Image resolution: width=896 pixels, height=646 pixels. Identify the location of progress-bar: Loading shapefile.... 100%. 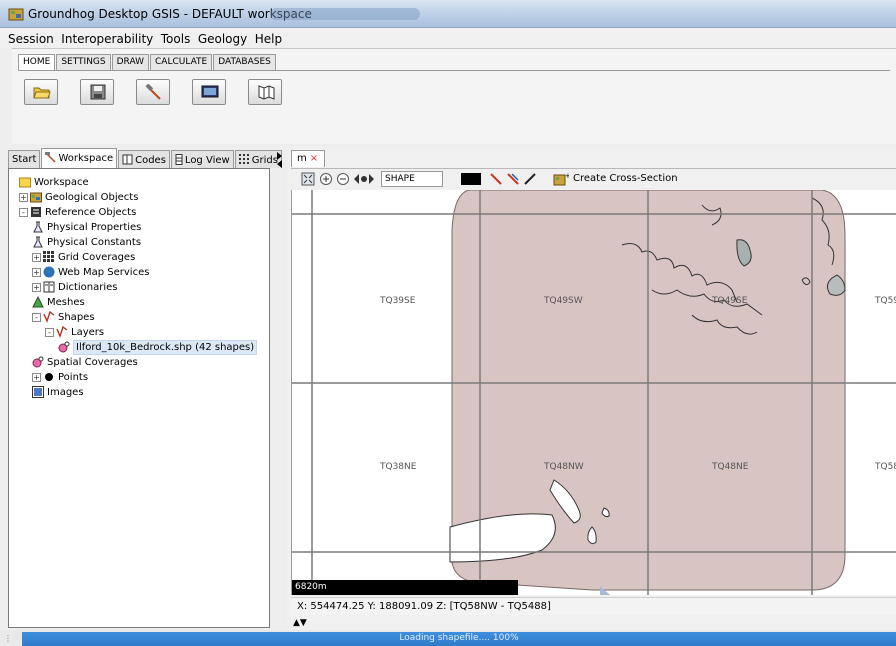
(459, 639).